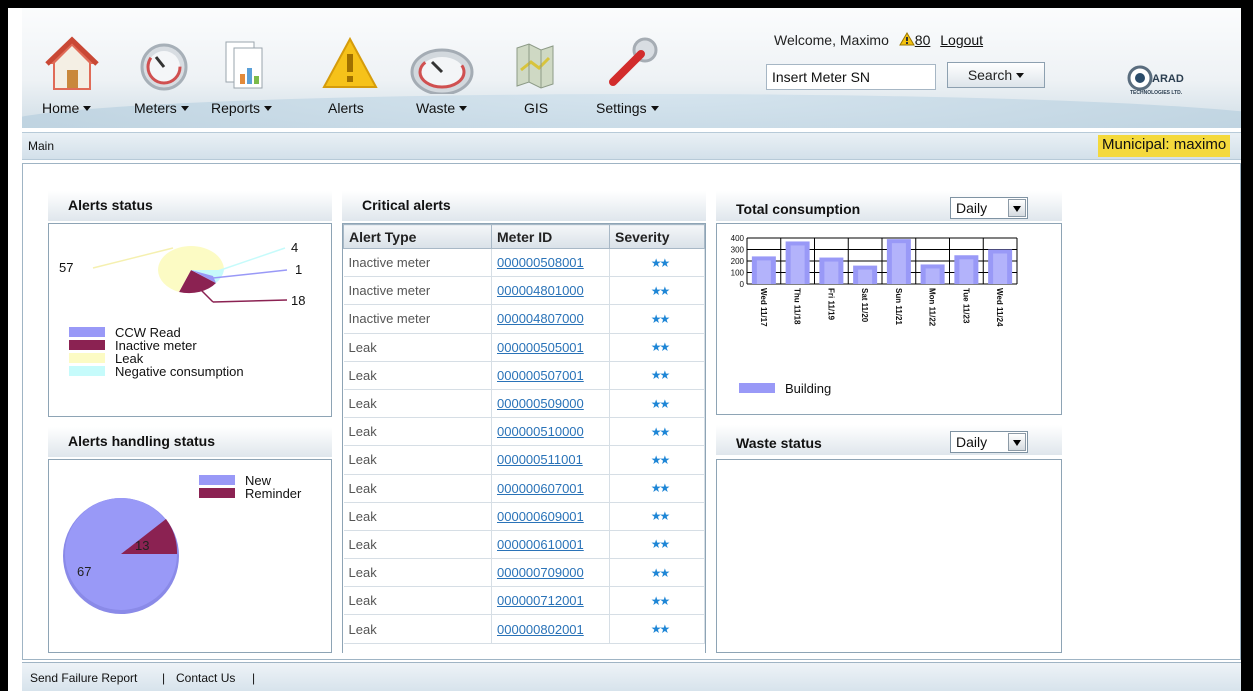 This screenshot has height=691, width=1253. I want to click on meter-id-cell: 000000607001, so click(550, 488).